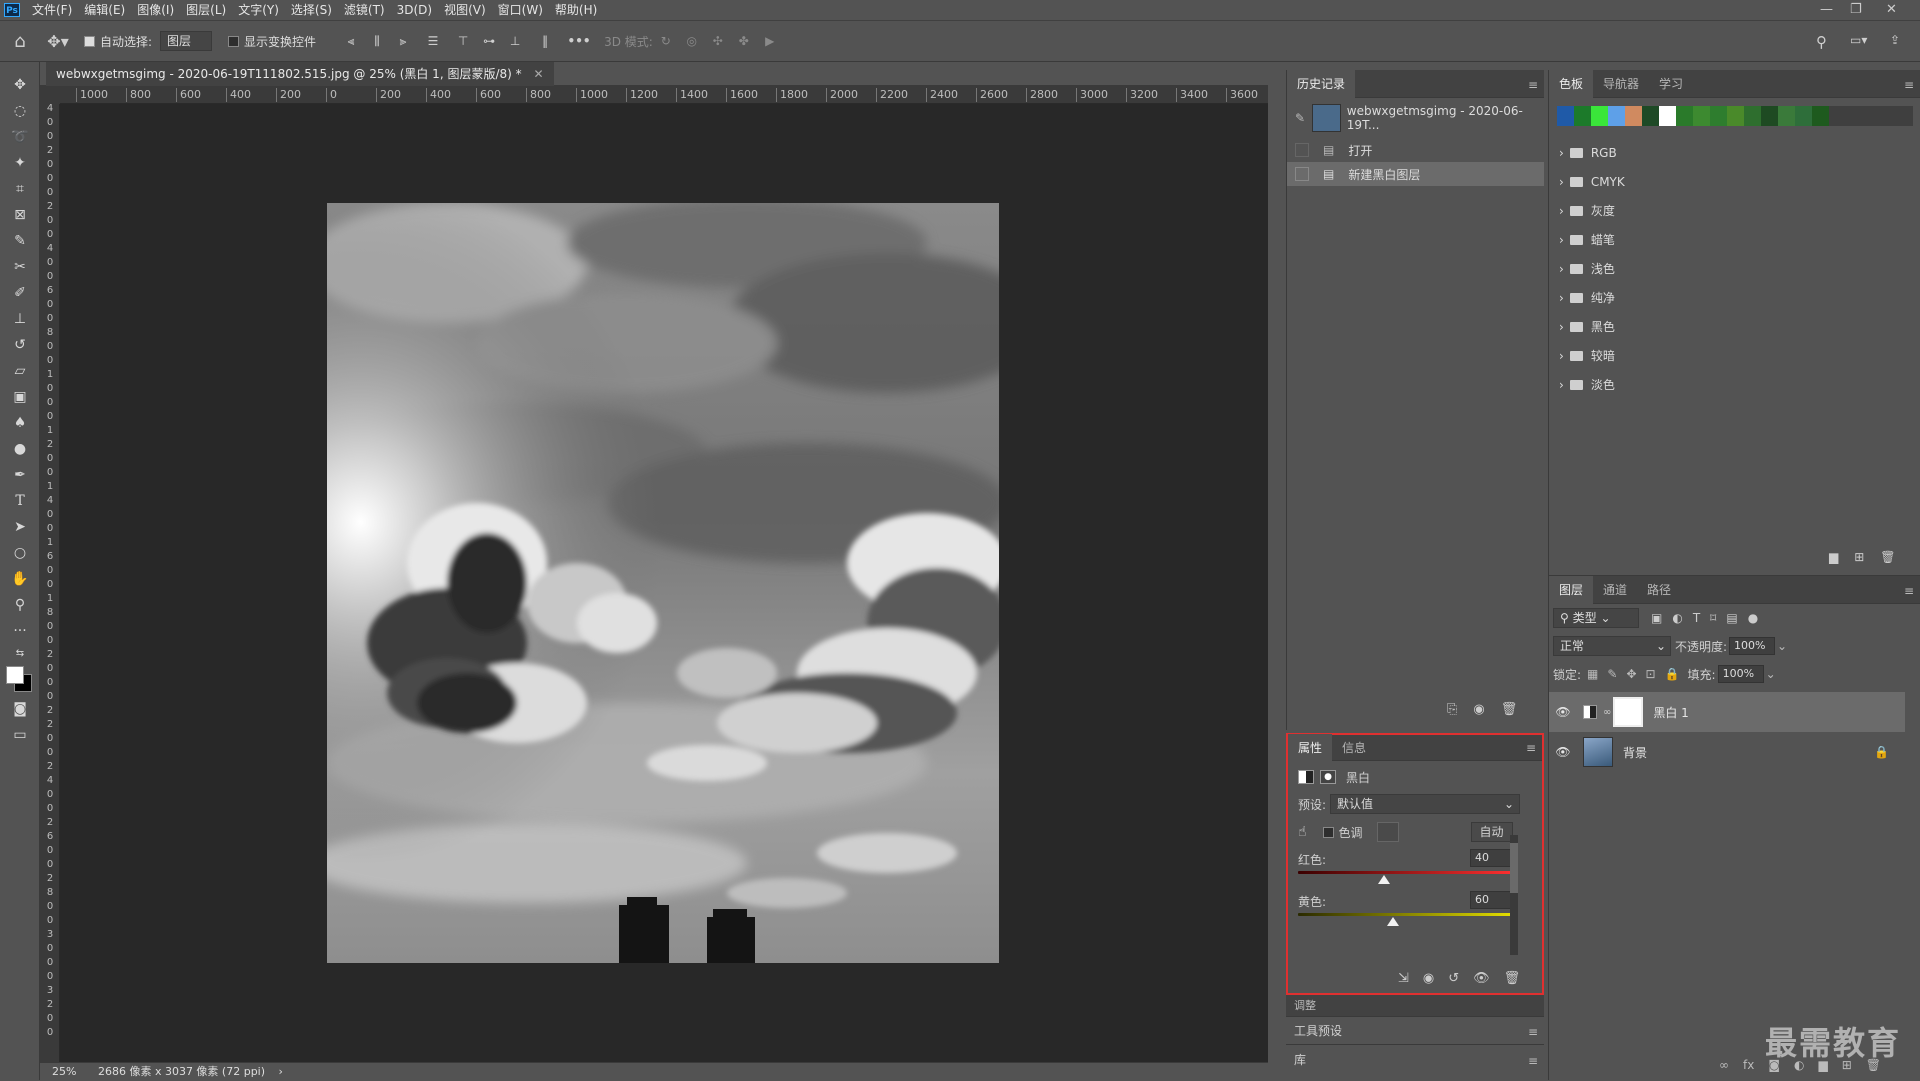 This screenshot has width=1920, height=1081. Describe the element at coordinates (1592, 674) in the screenshot. I see `lock-transparency-icon: ▦` at that location.